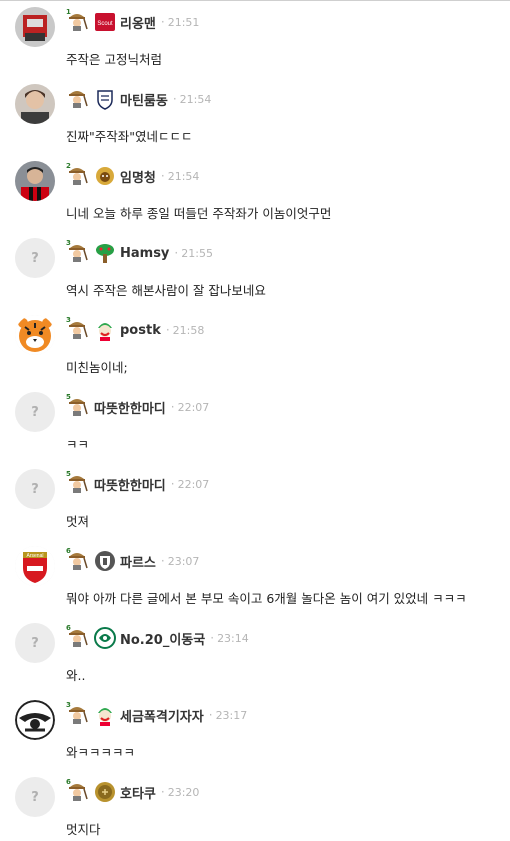  What do you see at coordinates (105, 561) in the screenshot?
I see `club-crest-icon` at bounding box center [105, 561].